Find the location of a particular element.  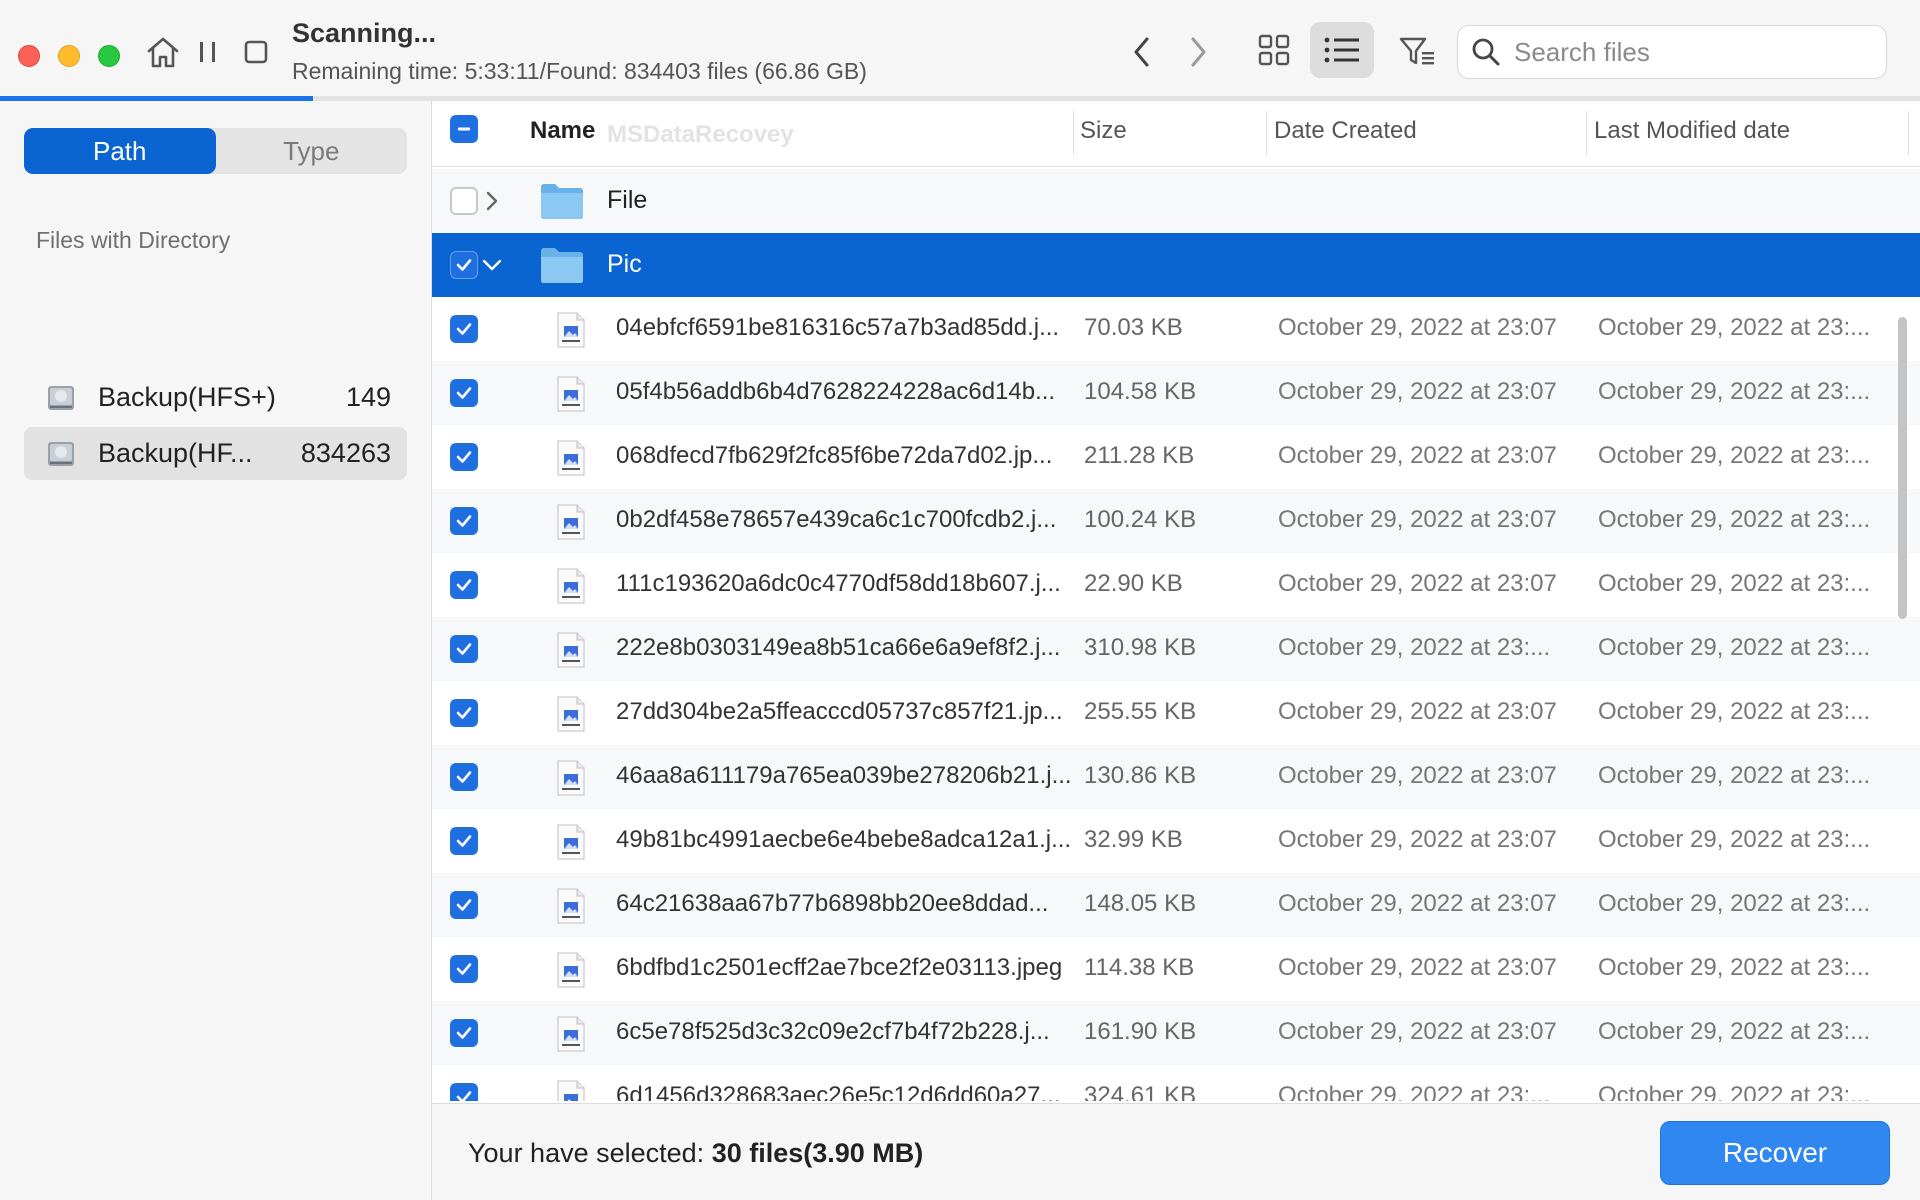

sidebar-item-backup-hfs: Backup(HFS+) 149 is located at coordinates (215, 397).